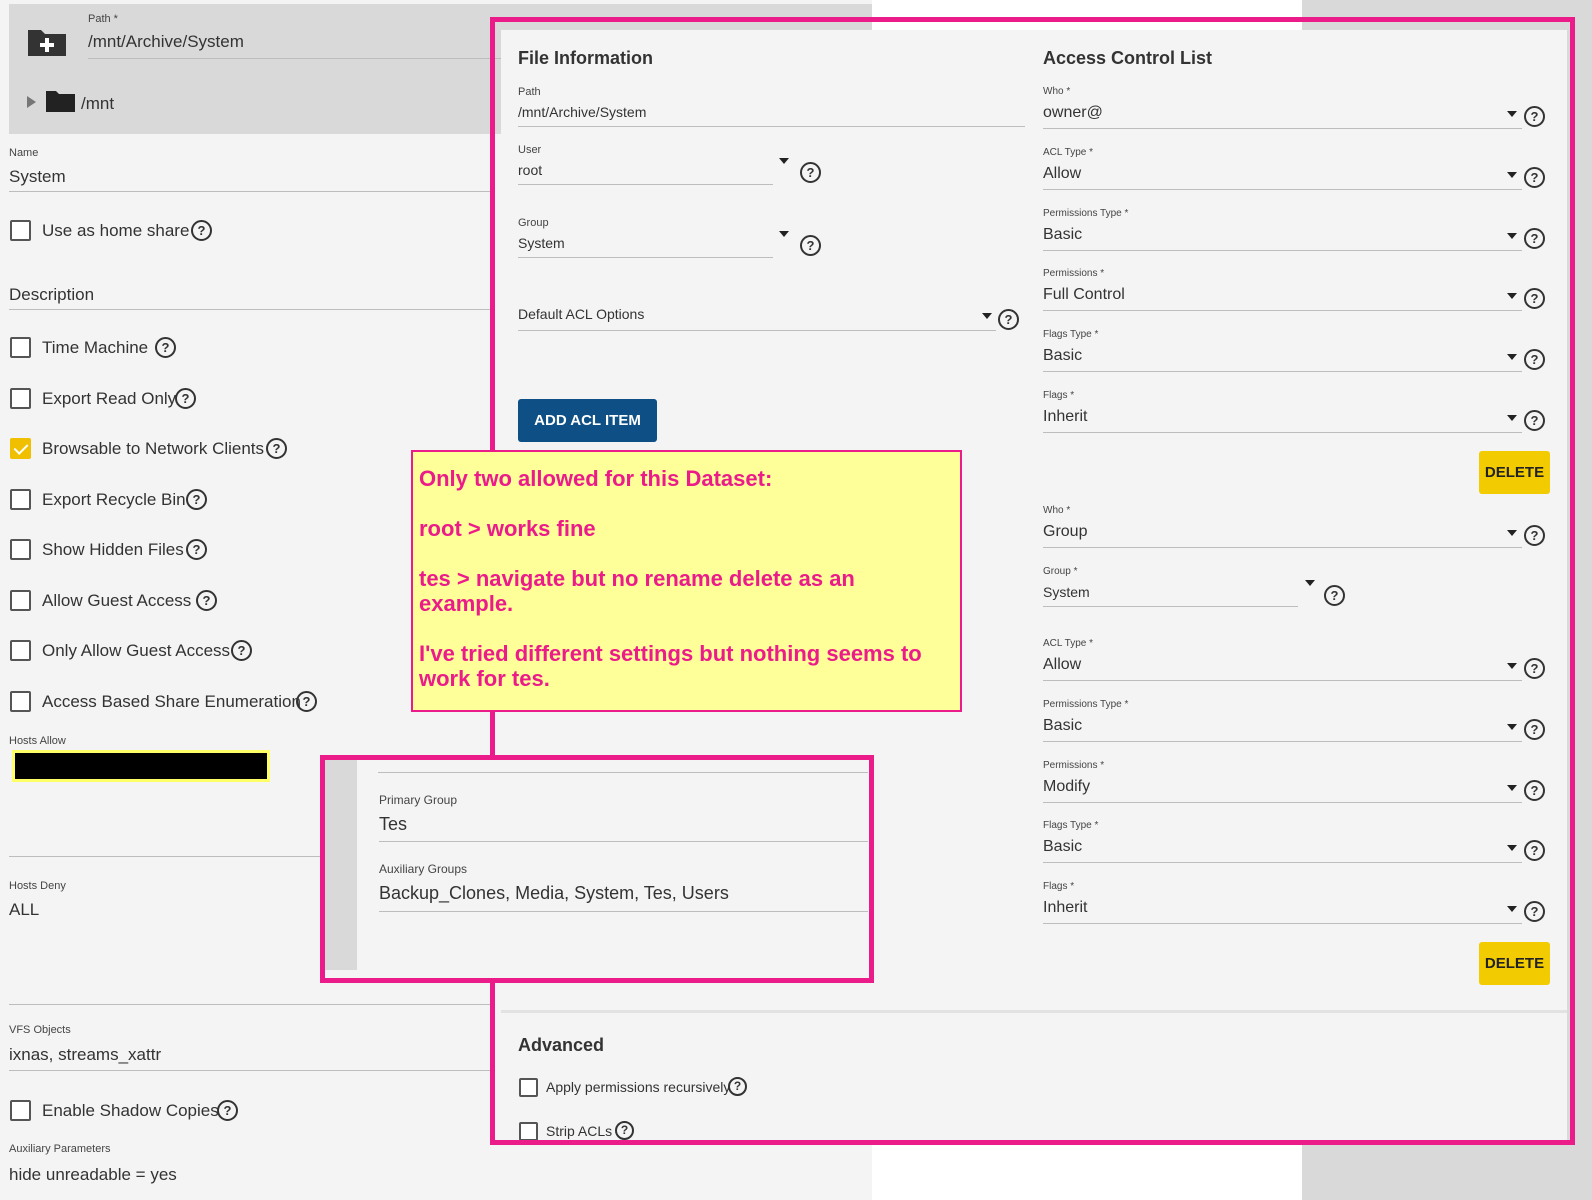  I want to click on vfs-label: VFS Objects, so click(40, 1030).